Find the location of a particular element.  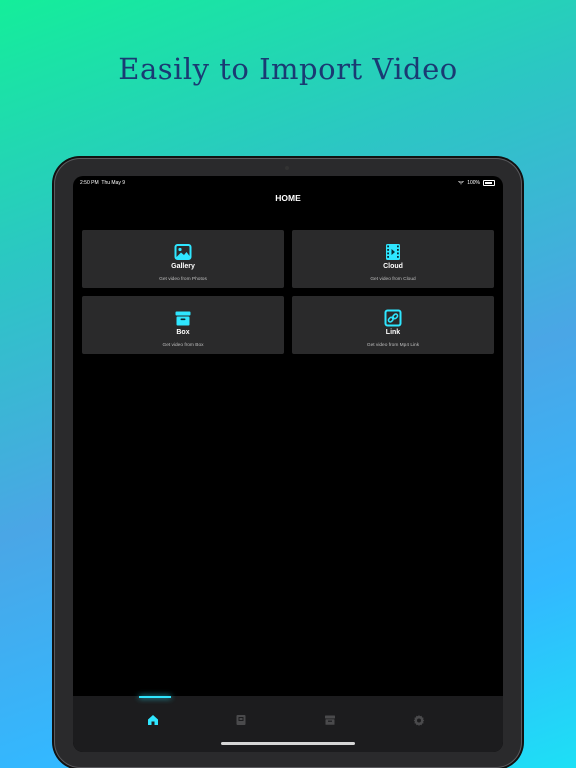

tab-home is located at coordinates (153, 721).